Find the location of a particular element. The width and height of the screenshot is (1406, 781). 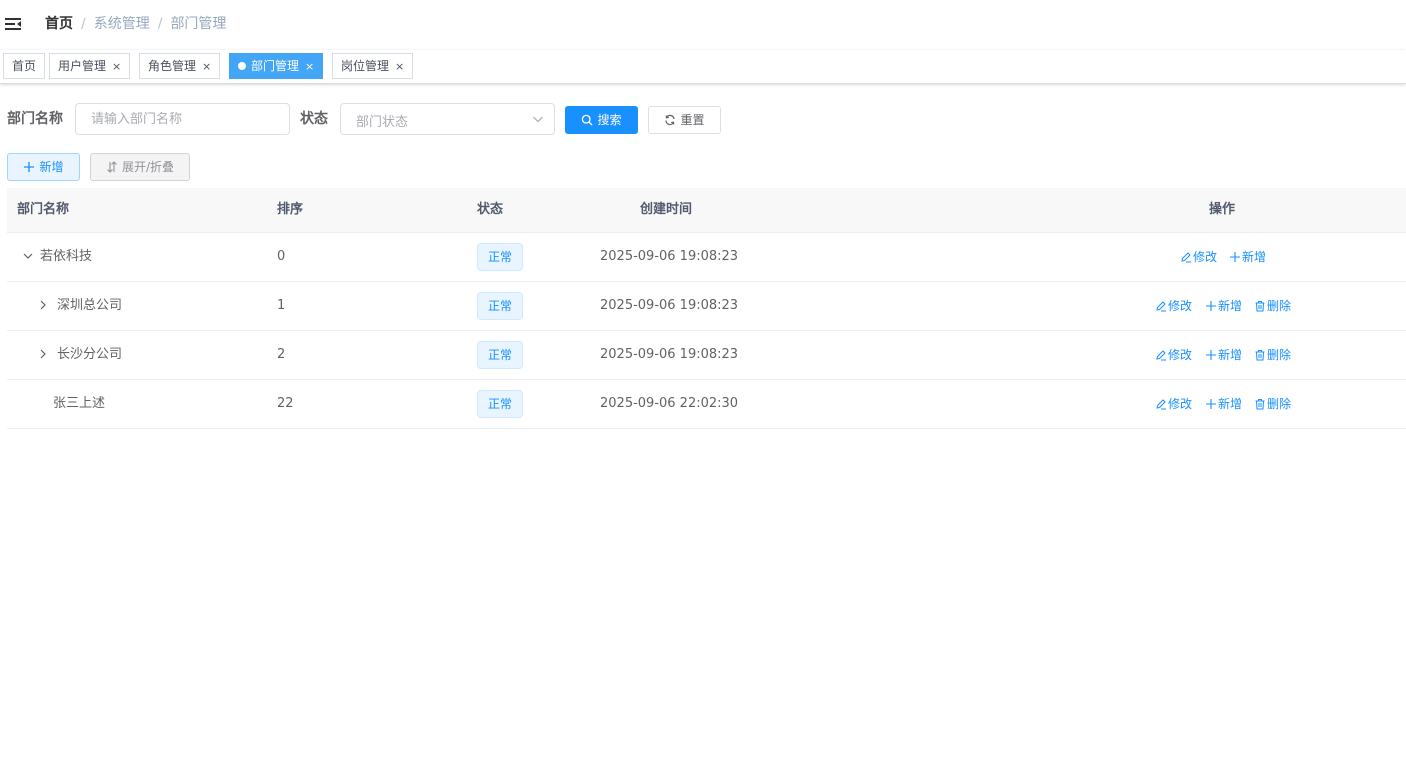

tag-label: 岗位管理 is located at coordinates (365, 66).